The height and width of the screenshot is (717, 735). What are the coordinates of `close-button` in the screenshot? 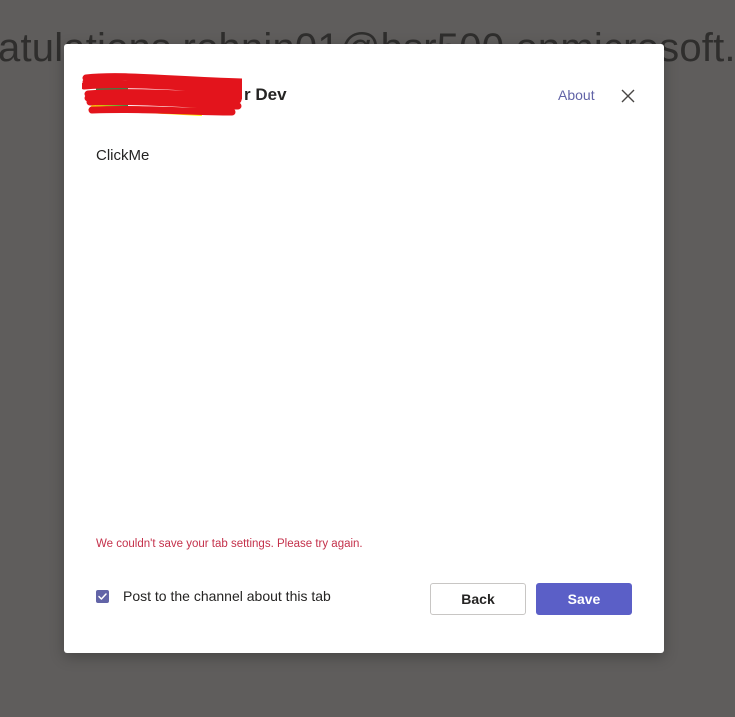 It's located at (628, 96).